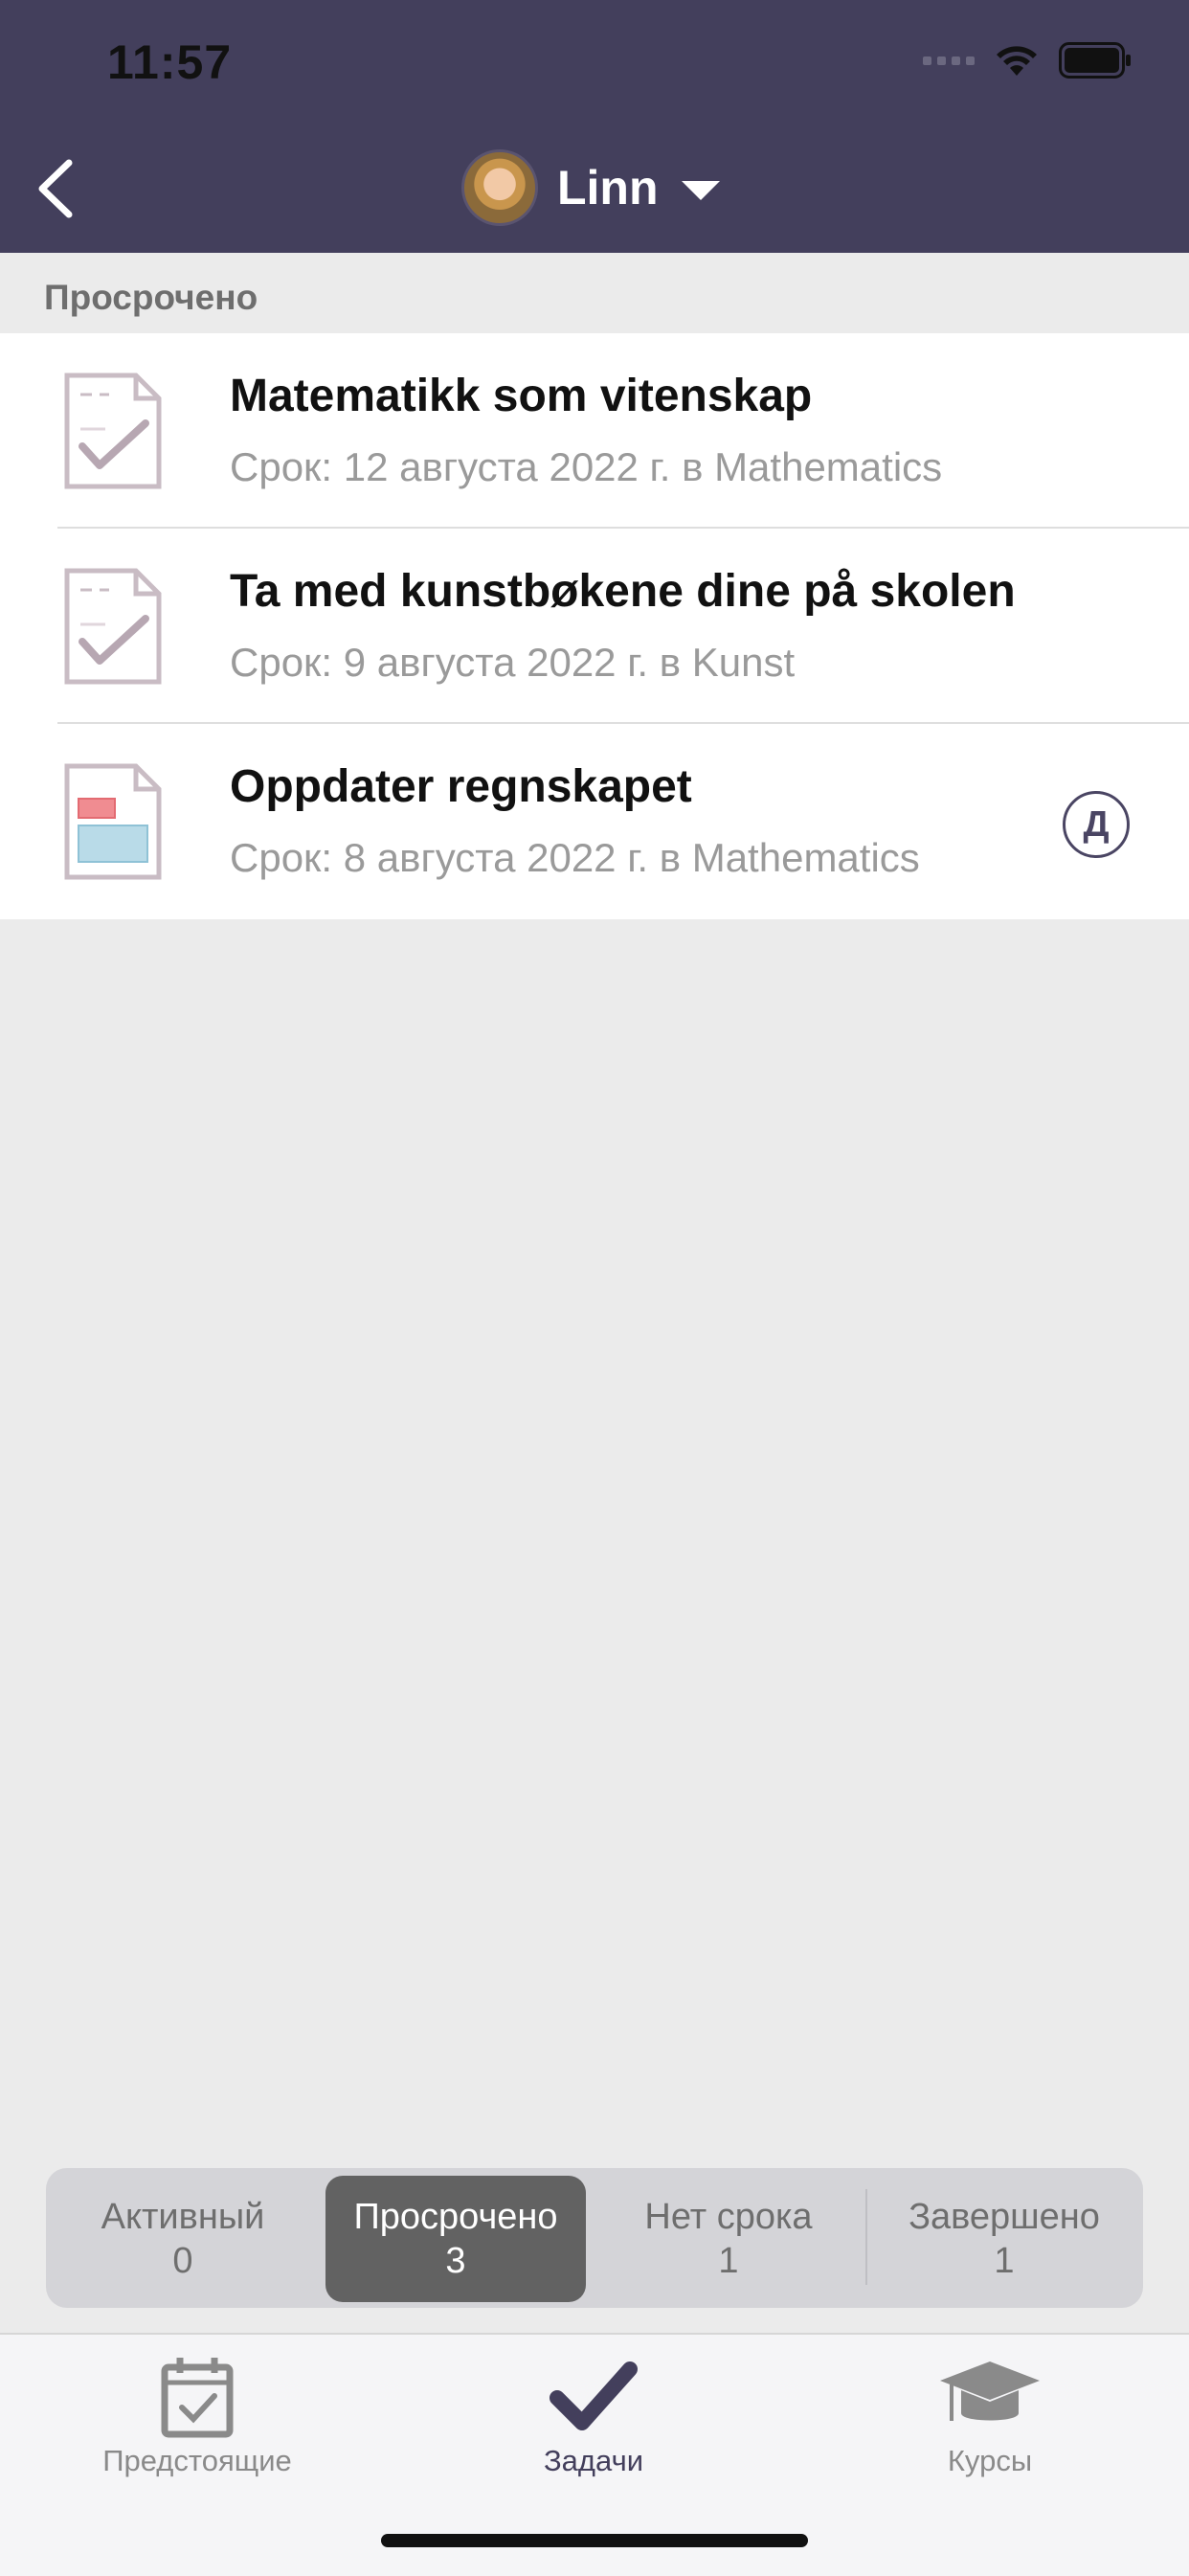  Describe the element at coordinates (1095, 60) in the screenshot. I see `battery-icon` at that location.